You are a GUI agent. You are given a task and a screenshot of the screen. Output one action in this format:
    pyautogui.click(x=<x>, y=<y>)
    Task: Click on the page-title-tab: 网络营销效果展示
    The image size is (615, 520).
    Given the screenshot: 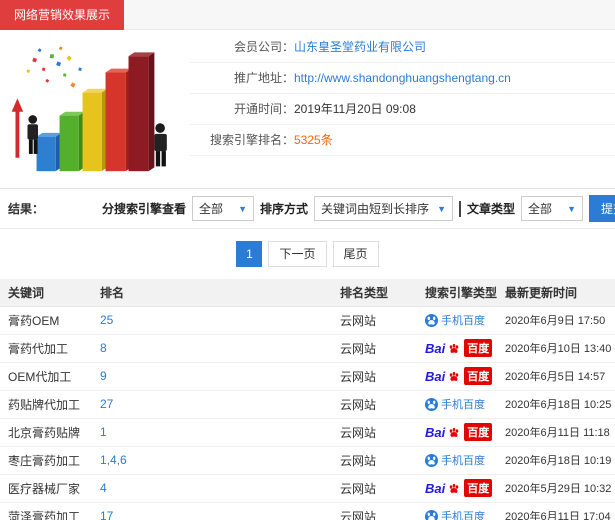 What is the action you would take?
    pyautogui.click(x=62, y=15)
    